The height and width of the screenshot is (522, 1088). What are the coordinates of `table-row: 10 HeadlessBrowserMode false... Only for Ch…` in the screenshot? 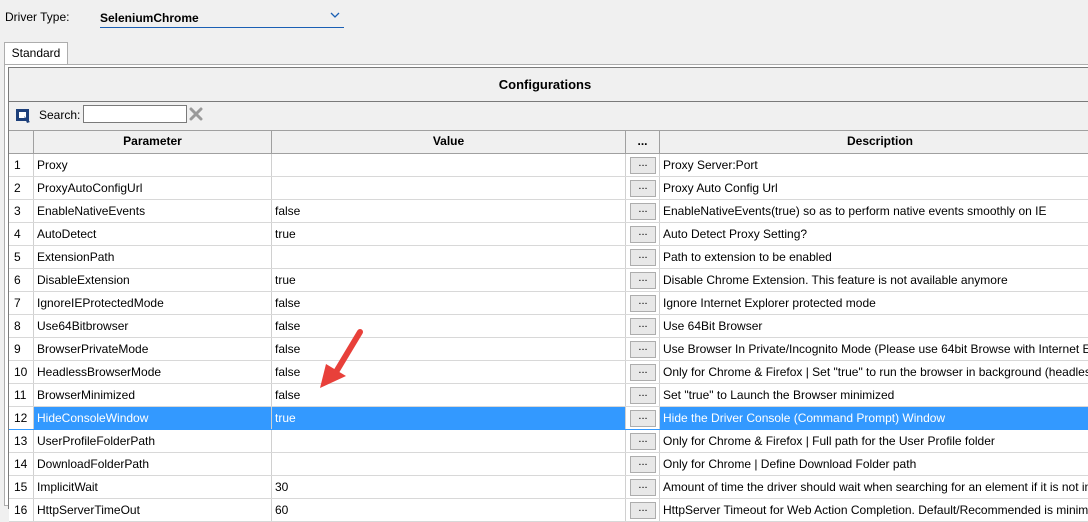 It's located at (548, 372).